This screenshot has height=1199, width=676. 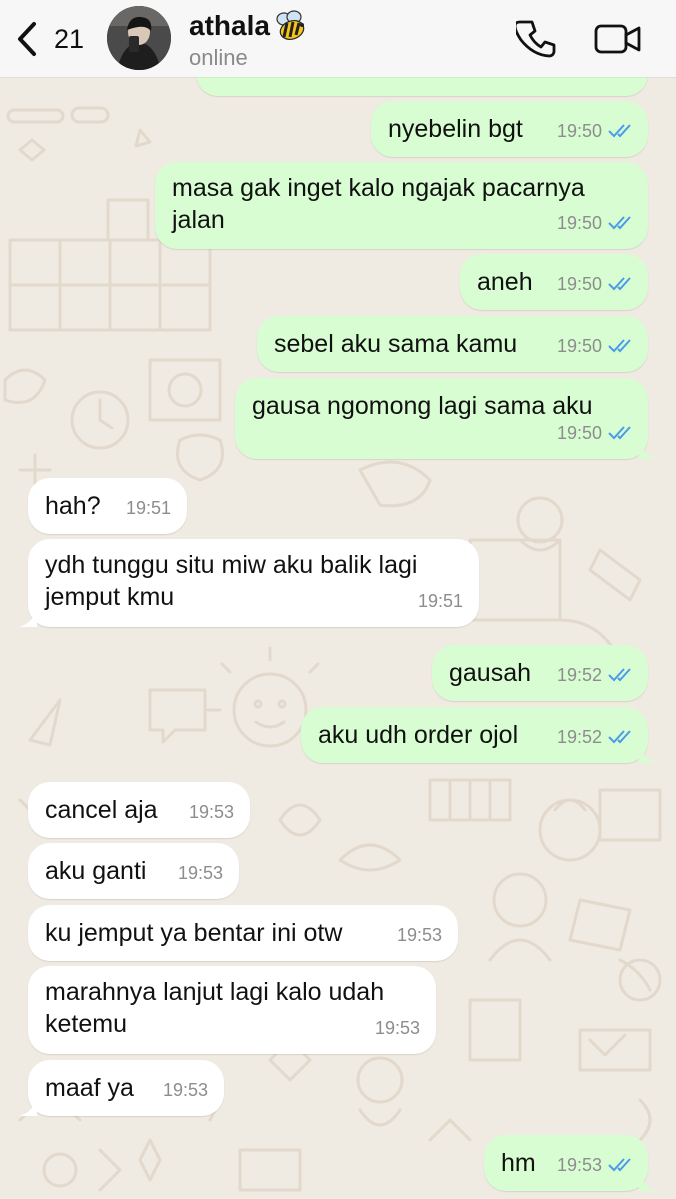 What do you see at coordinates (215, 992) in the screenshot?
I see `message-line: marahnya lanjut lagi kalo udah` at bounding box center [215, 992].